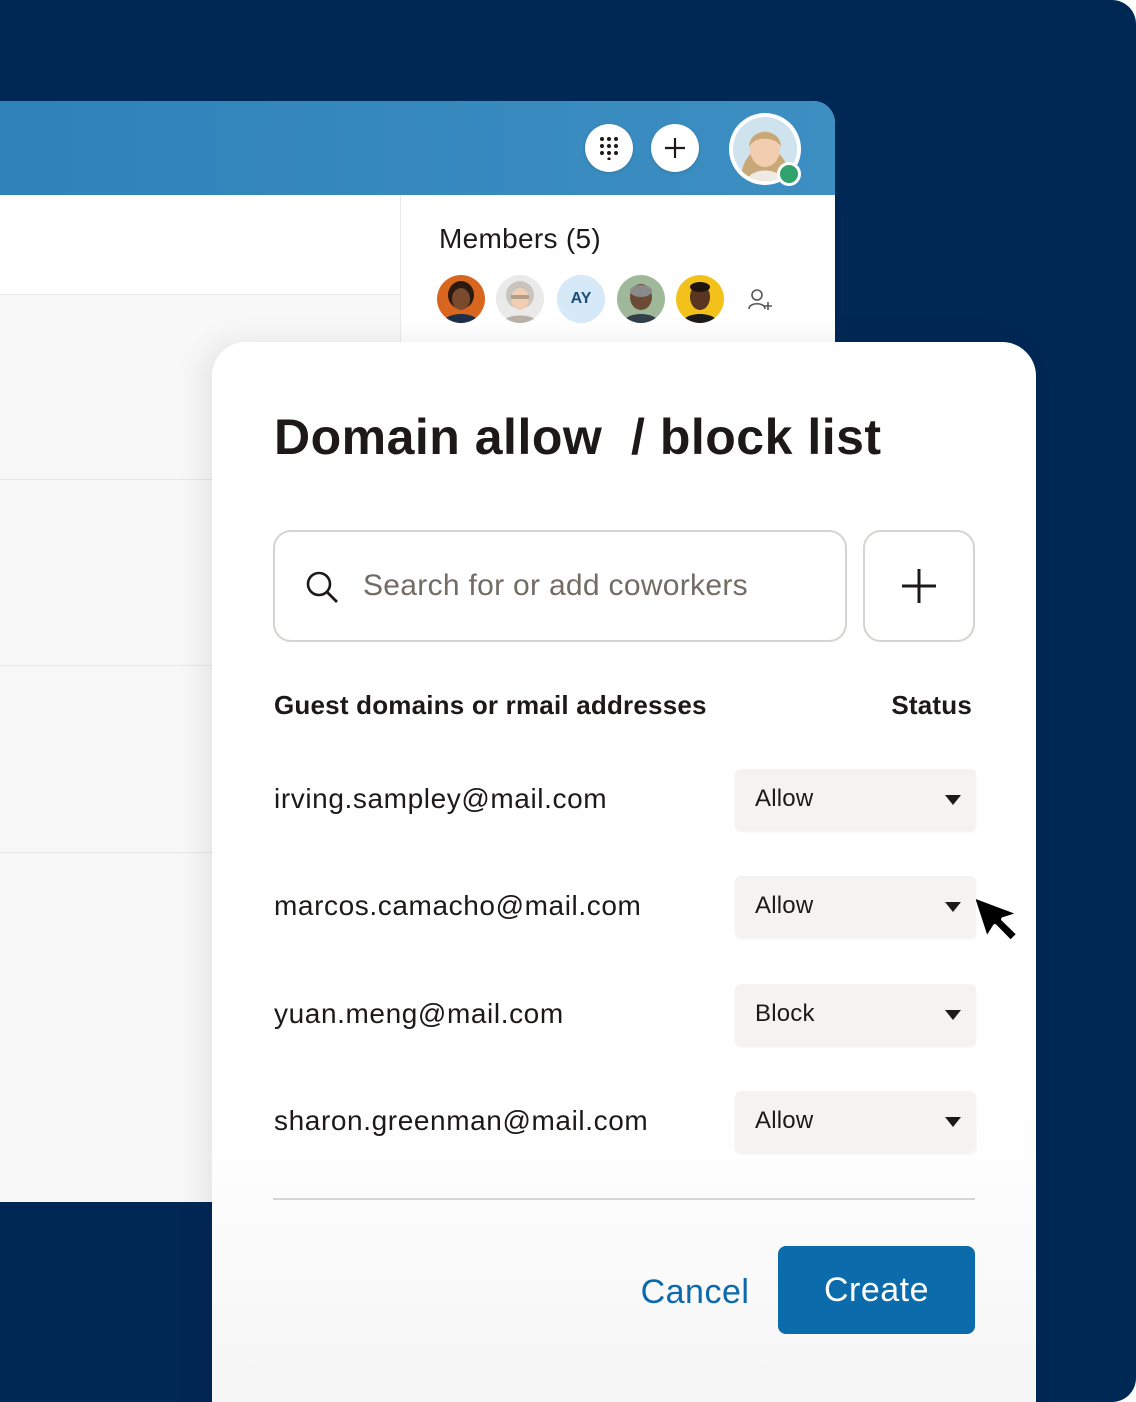 The image size is (1136, 1402). What do you see at coordinates (999, 919) in the screenshot?
I see `mouse-pointer-icon` at bounding box center [999, 919].